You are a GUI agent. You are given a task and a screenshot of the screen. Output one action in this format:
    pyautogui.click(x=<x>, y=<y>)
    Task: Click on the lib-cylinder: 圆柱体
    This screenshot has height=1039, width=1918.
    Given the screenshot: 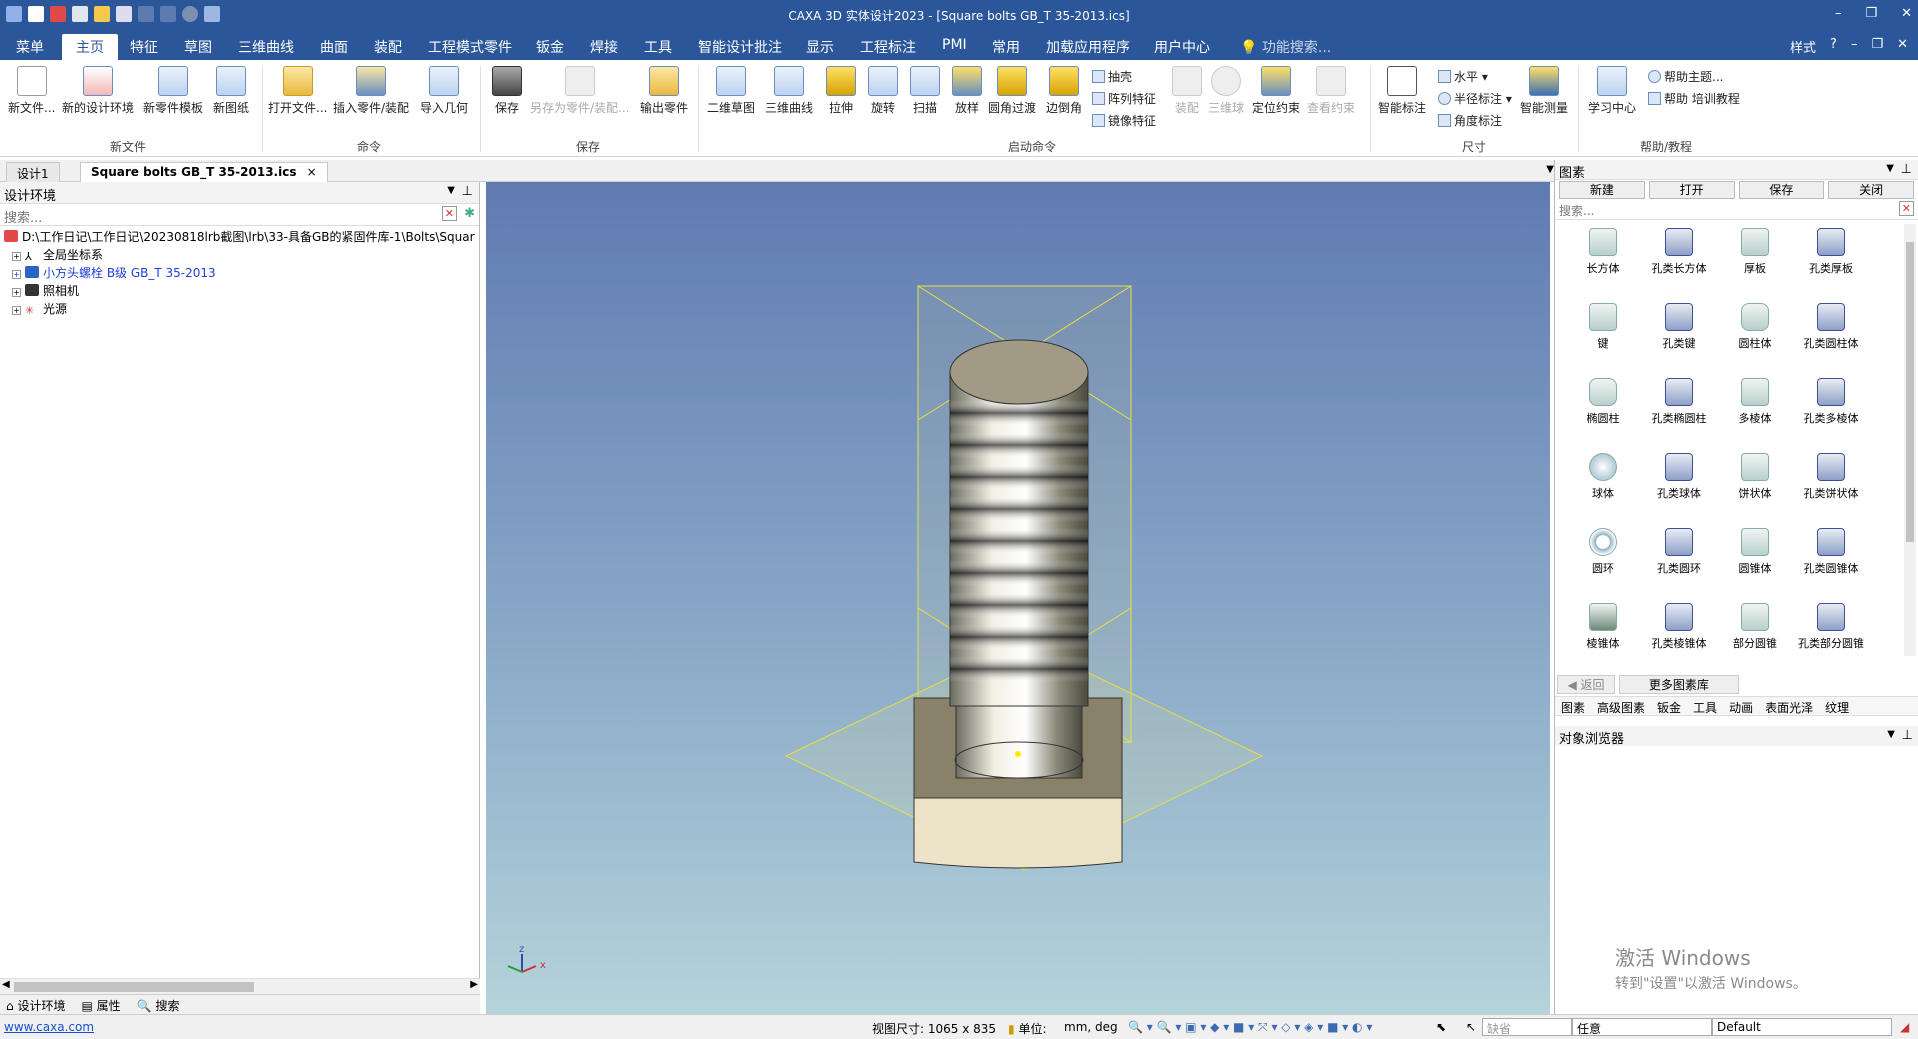 What is the action you would take?
    pyautogui.click(x=1755, y=336)
    